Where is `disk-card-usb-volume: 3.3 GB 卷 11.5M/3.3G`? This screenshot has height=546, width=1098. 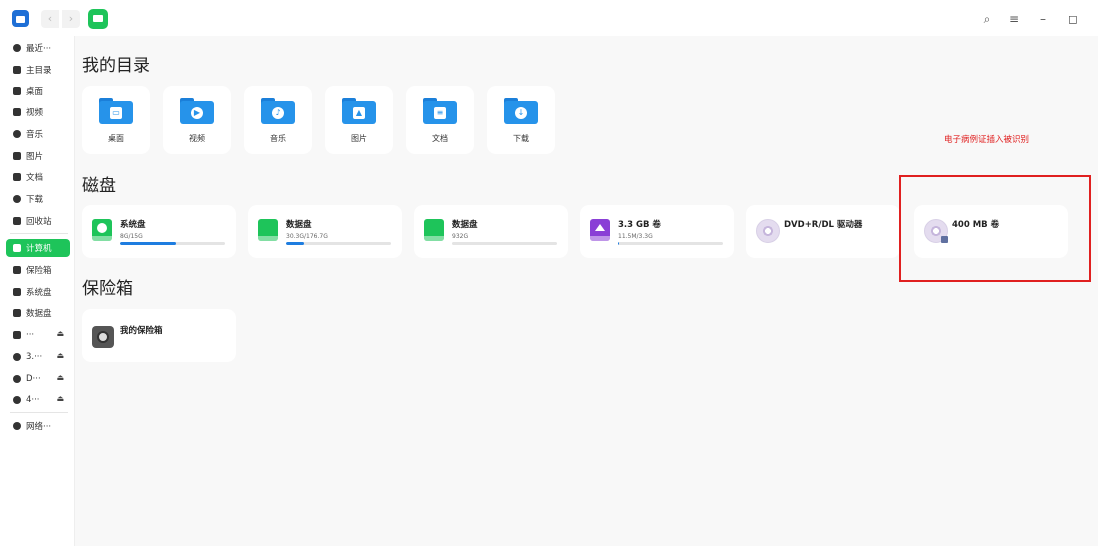
disk-card-usb-volume: 3.3 GB 卷 11.5M/3.3G is located at coordinates (657, 231).